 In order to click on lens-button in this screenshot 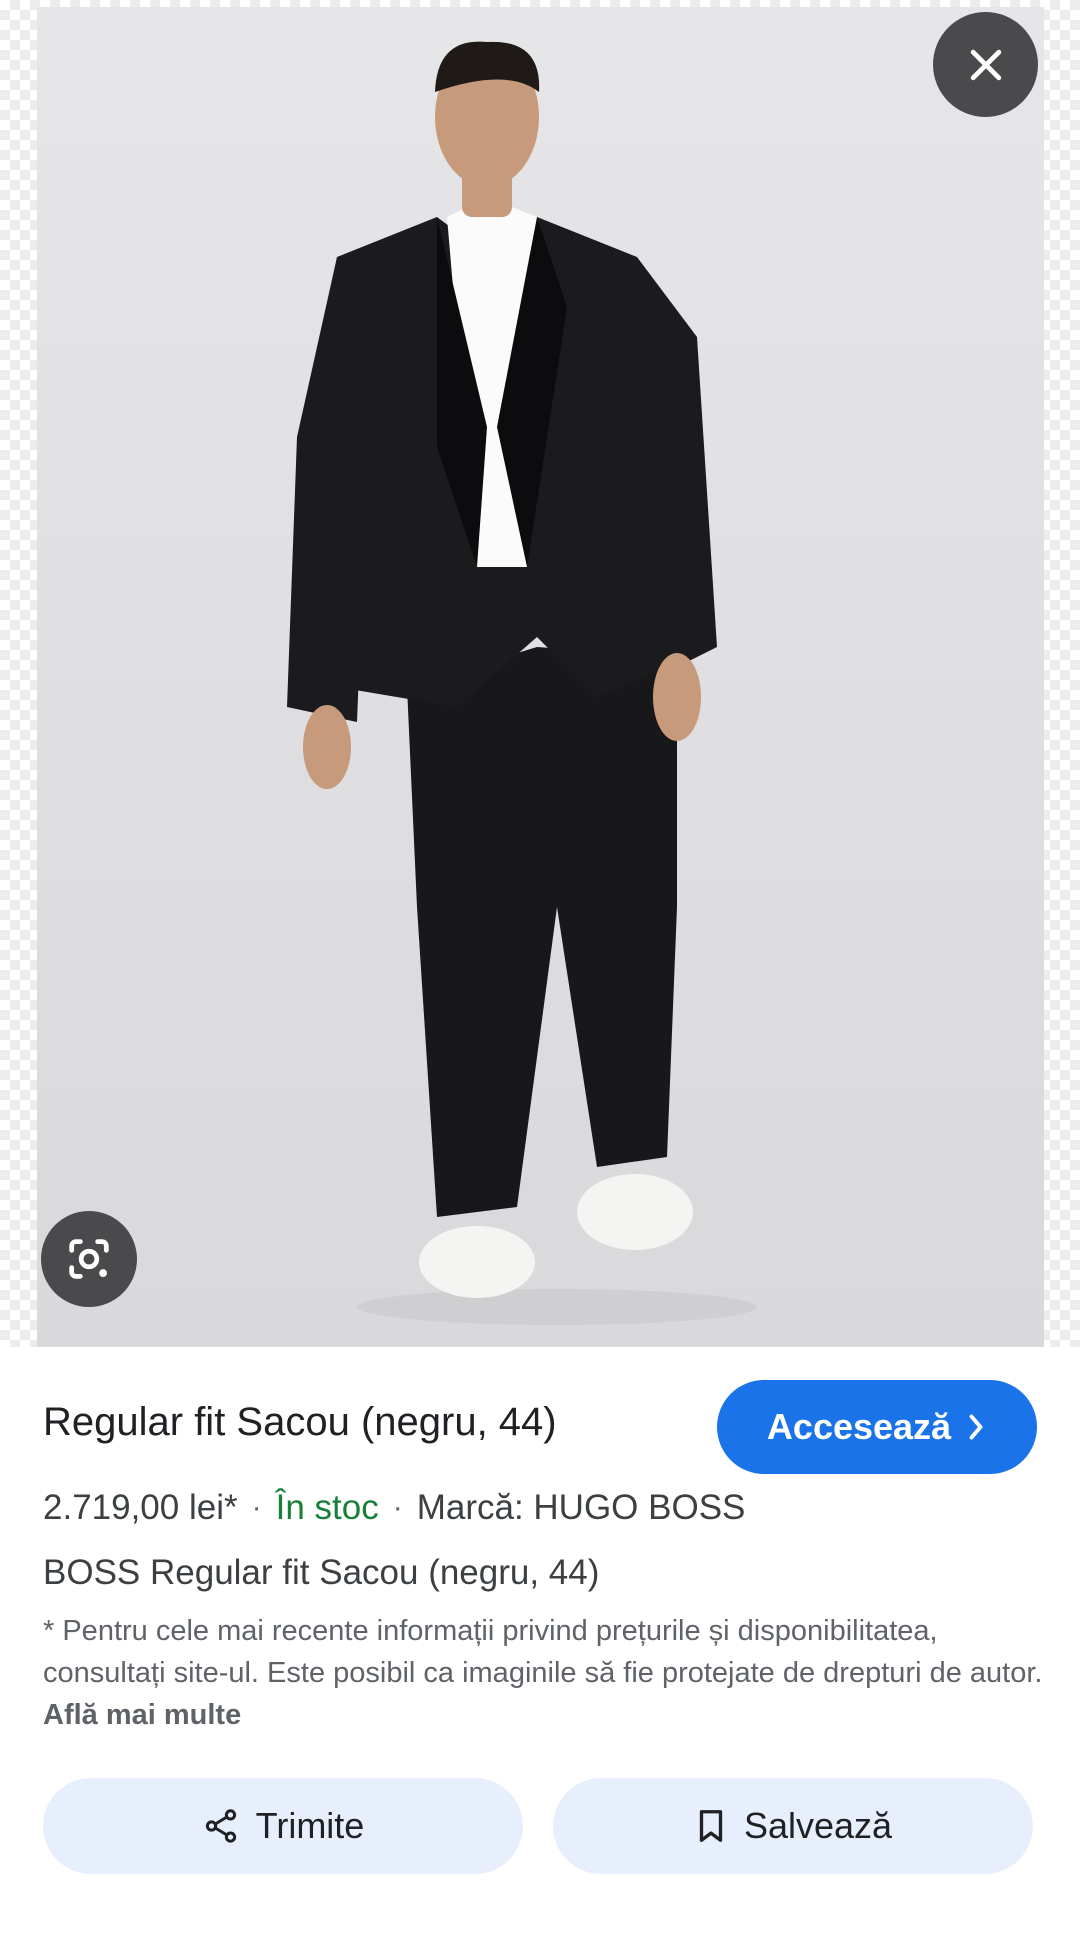, I will do `click(89, 1259)`.